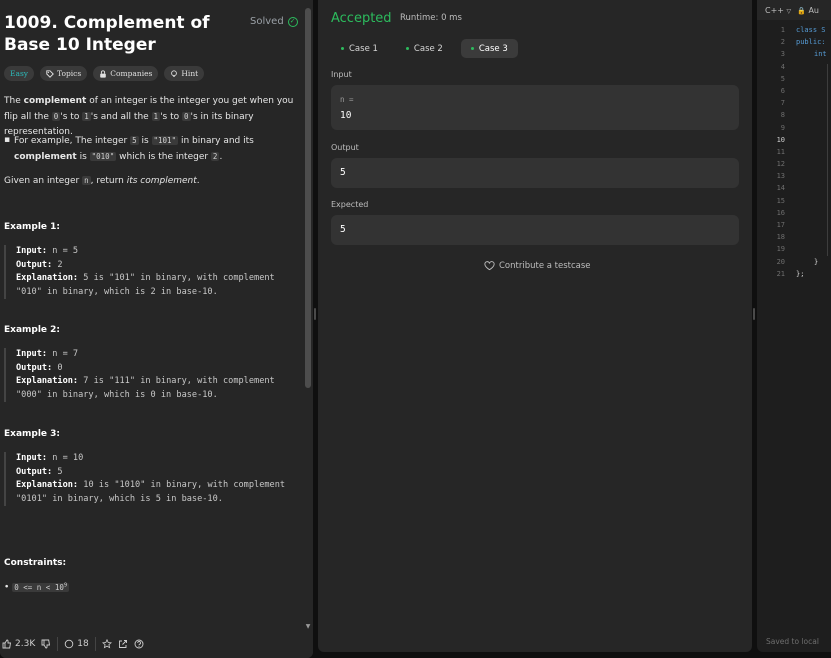  I want to click on description-footer: 2.3K 18, so click(156, 644).